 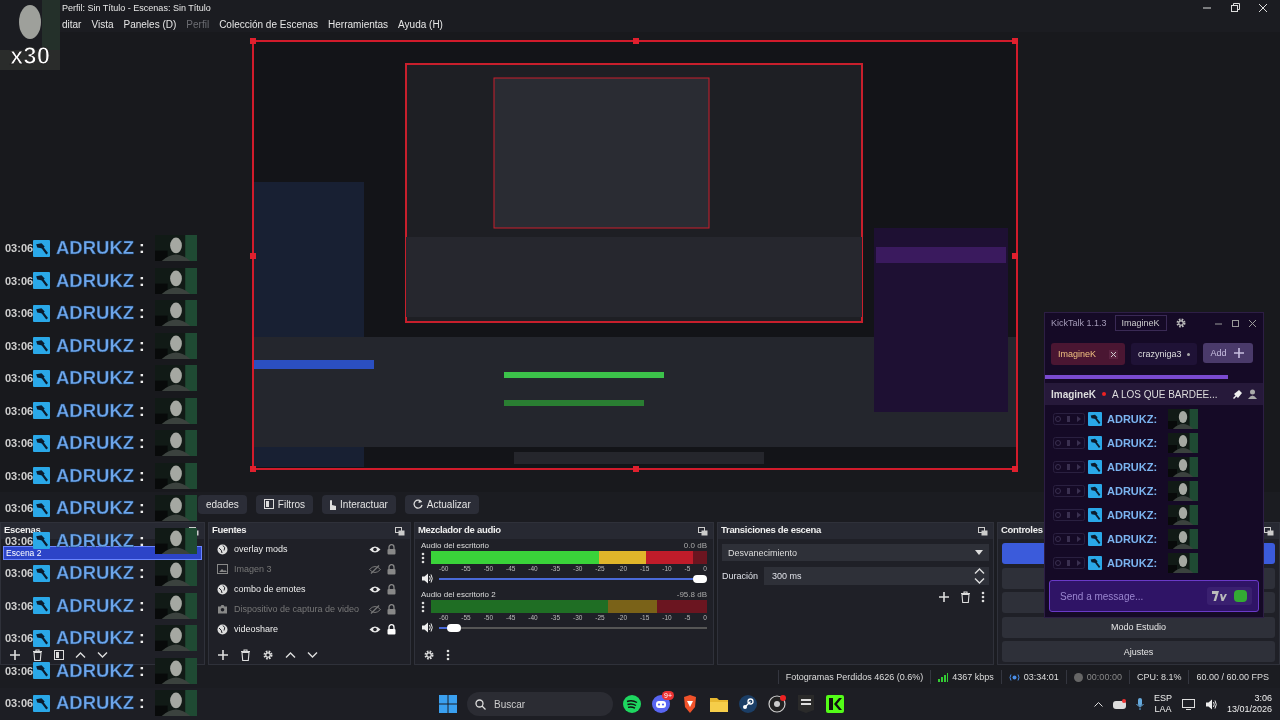 I want to click on db-reading: -95.8 dB, so click(x=691, y=594).